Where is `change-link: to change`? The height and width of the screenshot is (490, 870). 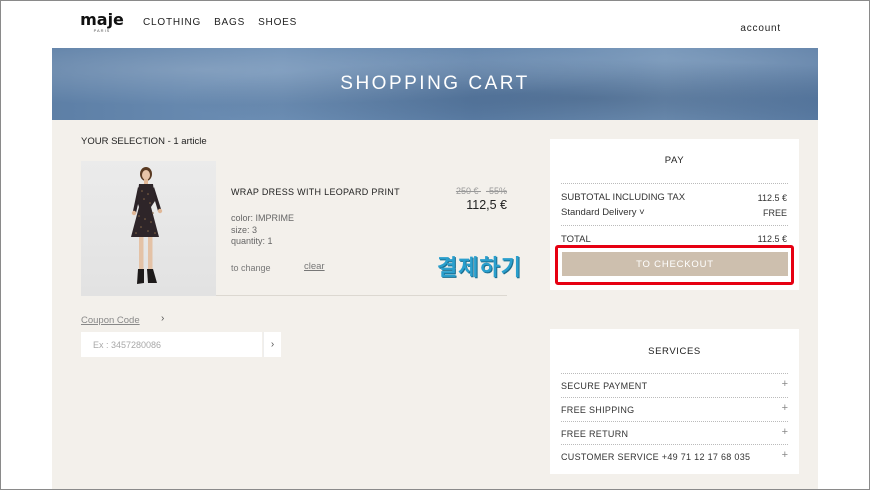
change-link: to change is located at coordinates (251, 268).